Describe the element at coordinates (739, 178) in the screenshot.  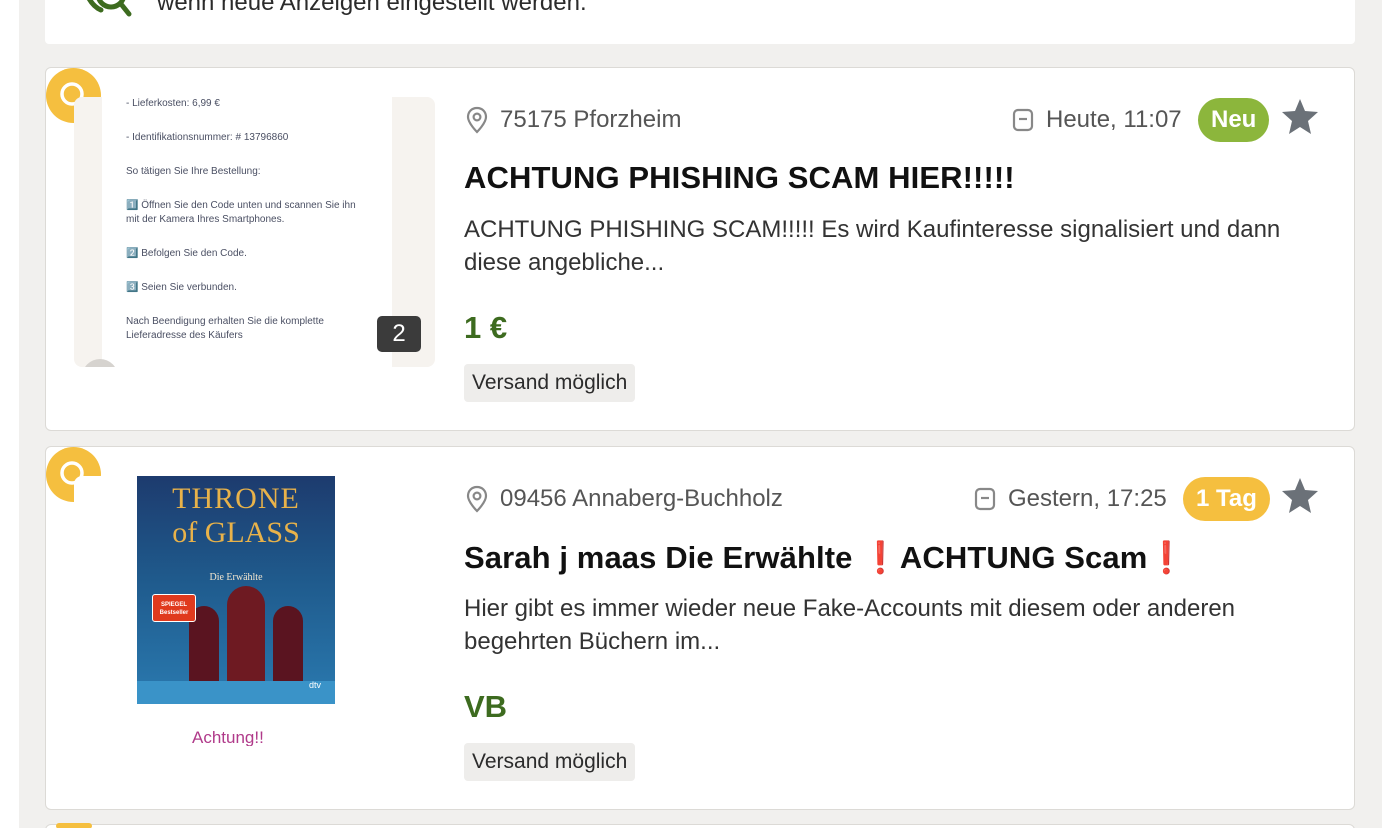
I see `listing-title: ACHTUNG PHISHING SCAM HIER!!!!!` at that location.